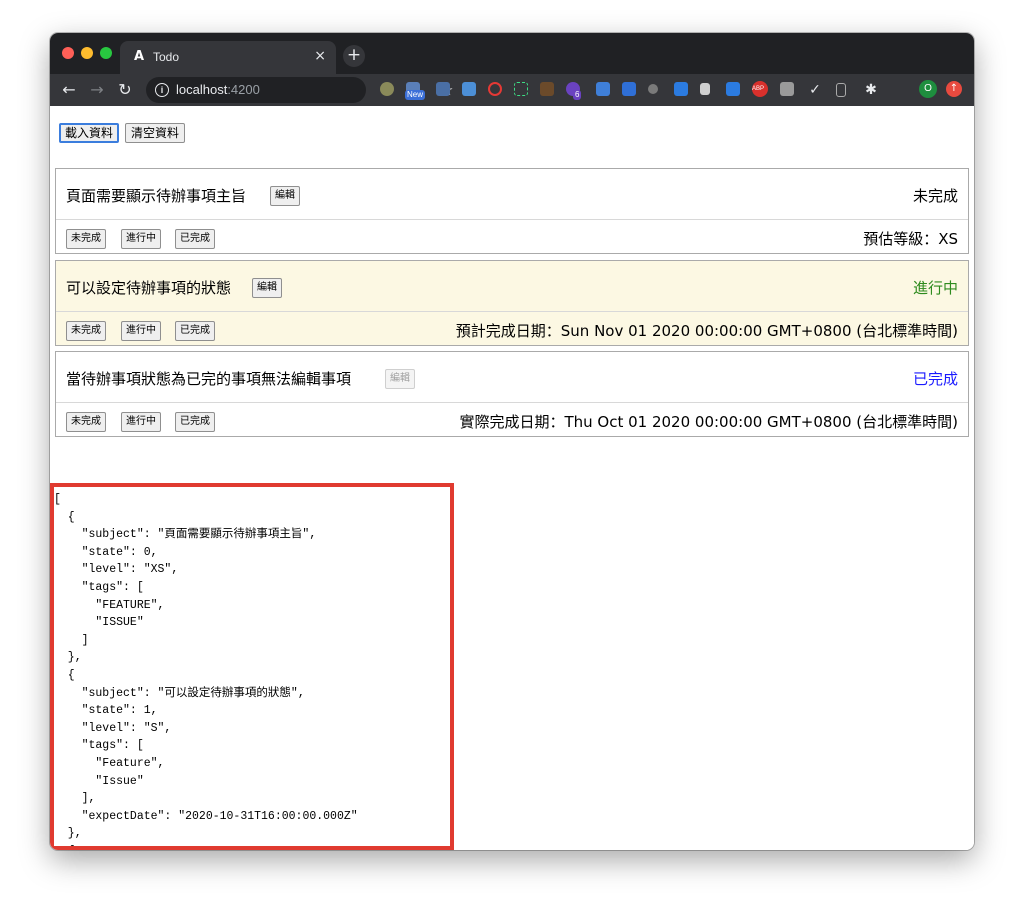  I want to click on todo-item: 頁面需要顯示待辦事項主旨 編輯 未完成 未完成 進行中 已完成 預估等級：XS, so click(512, 211).